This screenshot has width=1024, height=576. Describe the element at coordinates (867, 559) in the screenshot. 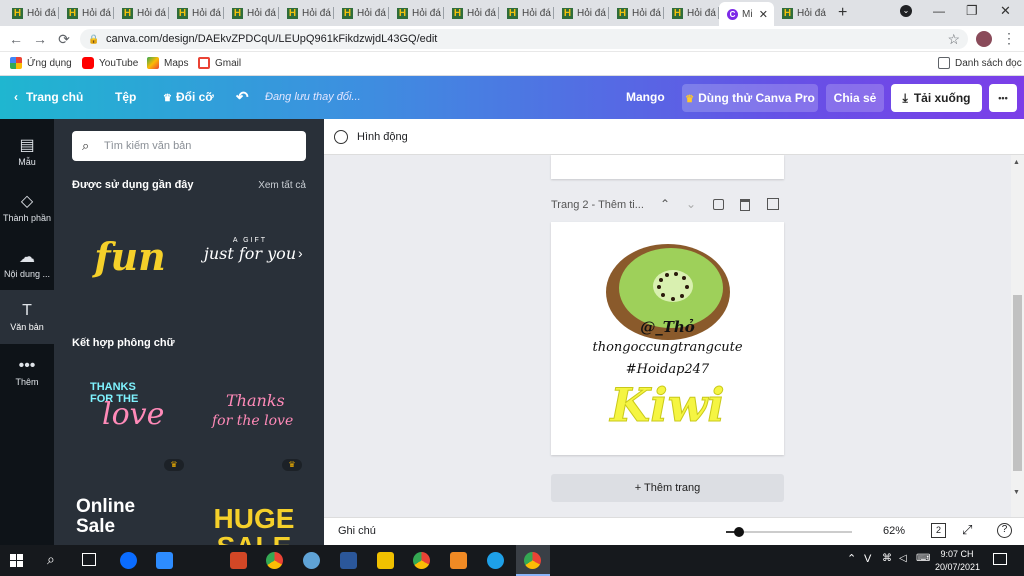

I see `input-language: V` at that location.